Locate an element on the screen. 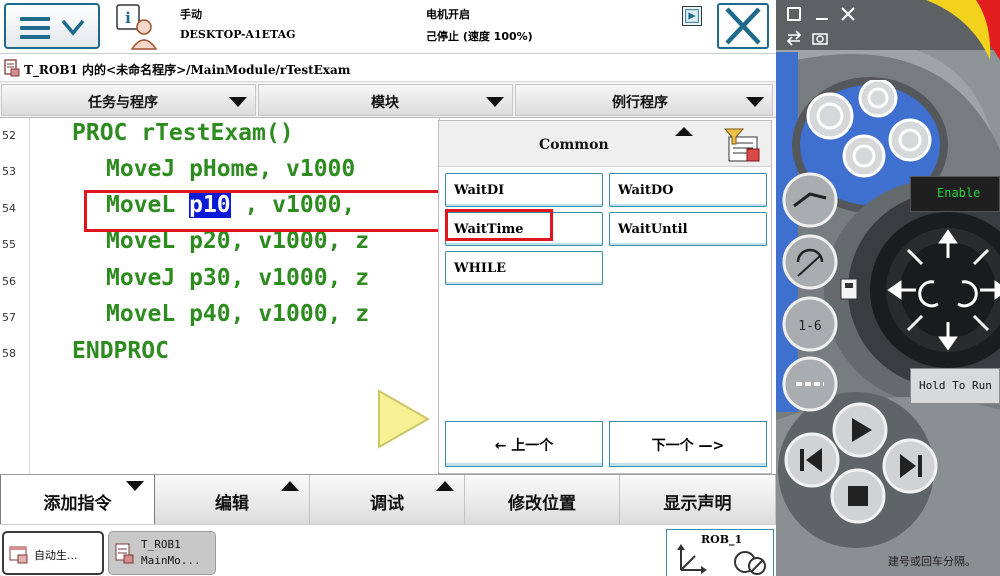 Image resolution: width=1000 pixels, height=576 pixels. annotation-highlight-box is located at coordinates (499, 225).